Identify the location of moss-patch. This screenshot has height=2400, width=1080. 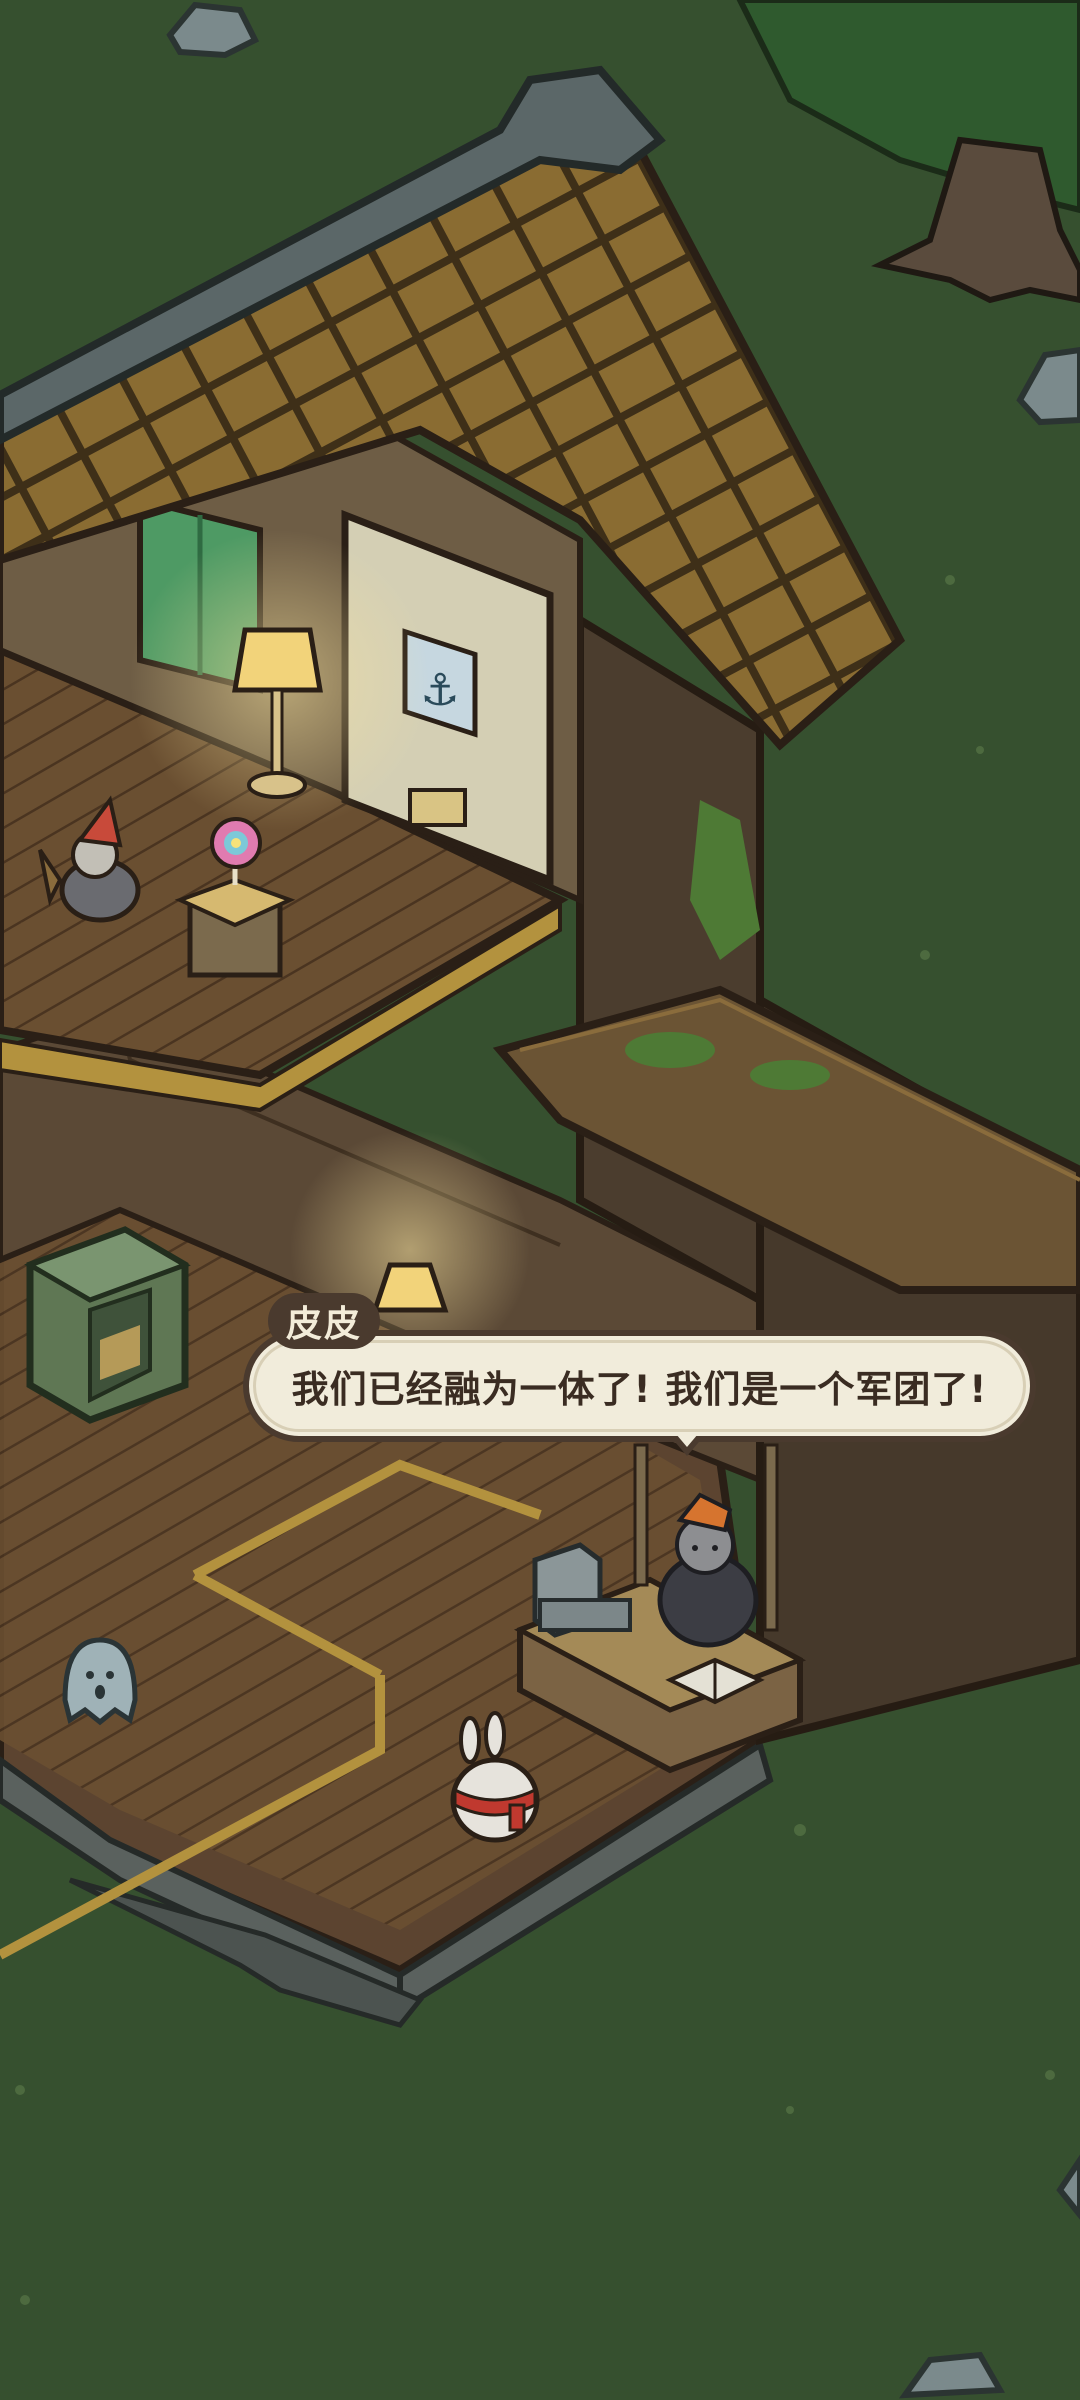
(670, 1050).